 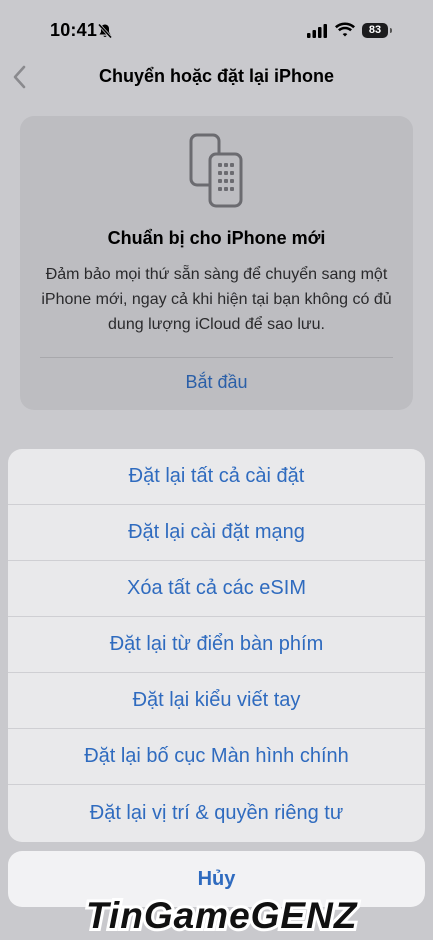 What do you see at coordinates (216, 477) in the screenshot?
I see `reset-all-settings-button: Đặt lại tất cả cài đặt` at bounding box center [216, 477].